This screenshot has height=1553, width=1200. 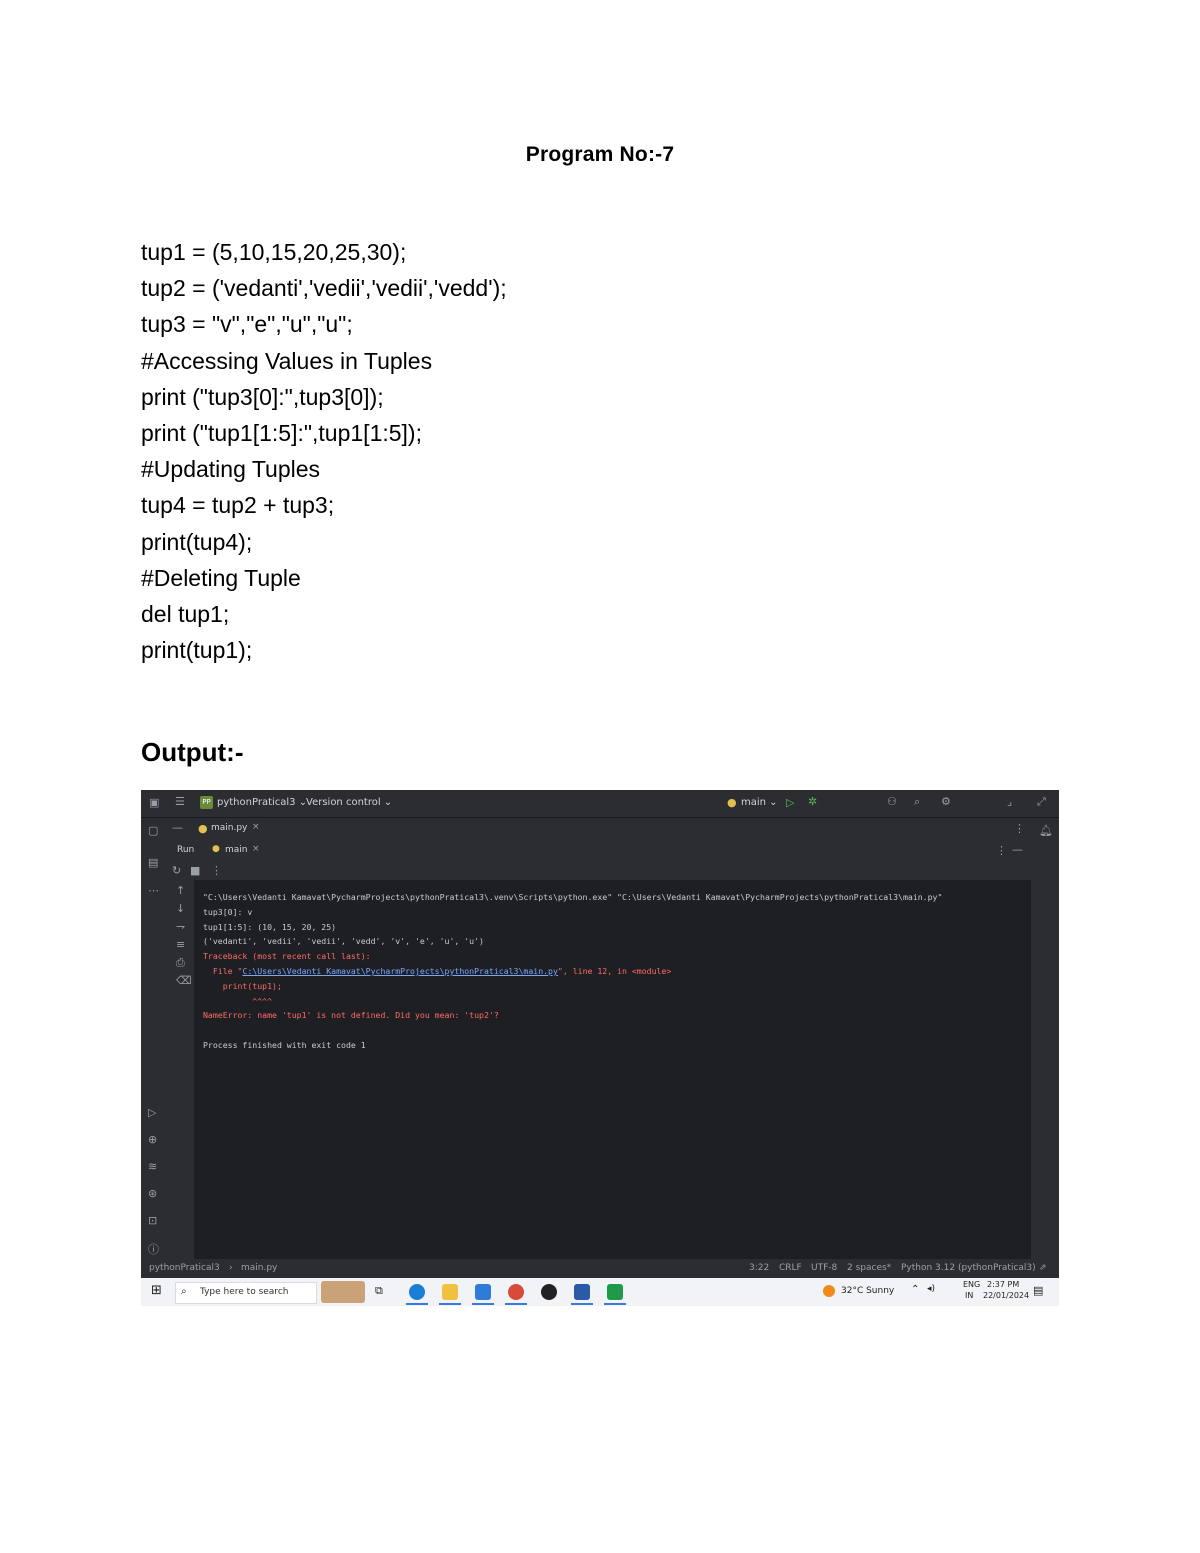 What do you see at coordinates (259, 1268) in the screenshot?
I see `breadcrumb-file: main.py` at bounding box center [259, 1268].